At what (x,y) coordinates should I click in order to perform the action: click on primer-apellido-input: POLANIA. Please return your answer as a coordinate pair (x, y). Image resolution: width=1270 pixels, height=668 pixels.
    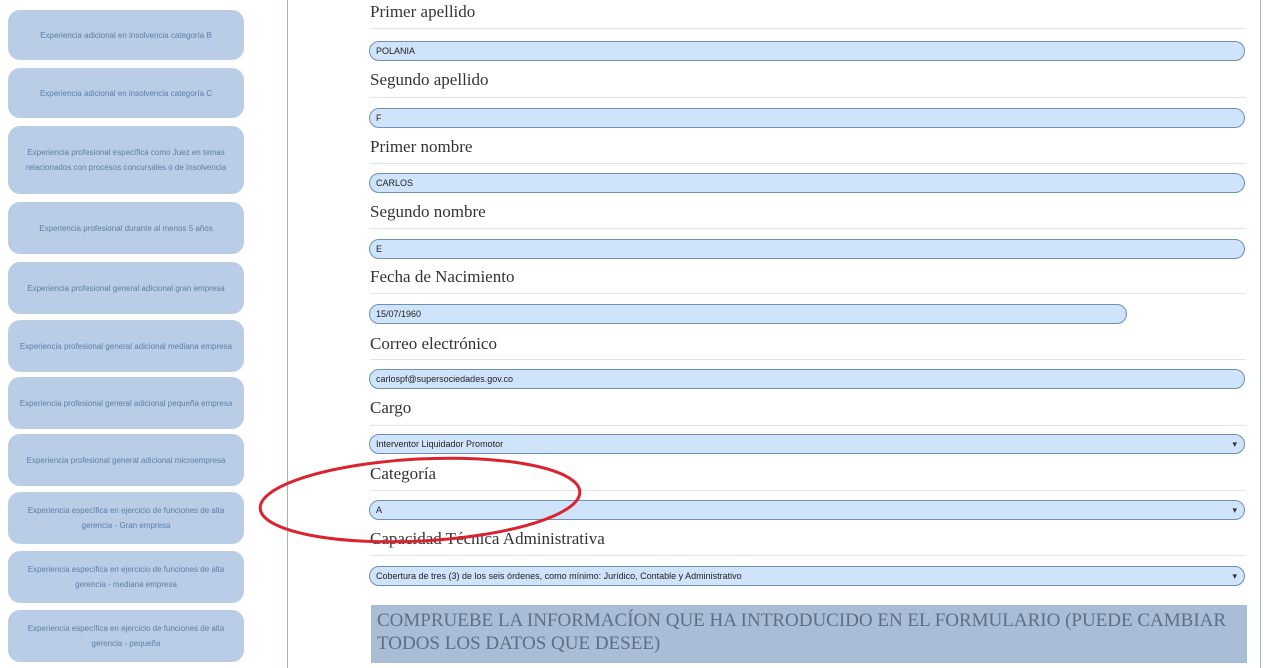
    Looking at the image, I should click on (807, 51).